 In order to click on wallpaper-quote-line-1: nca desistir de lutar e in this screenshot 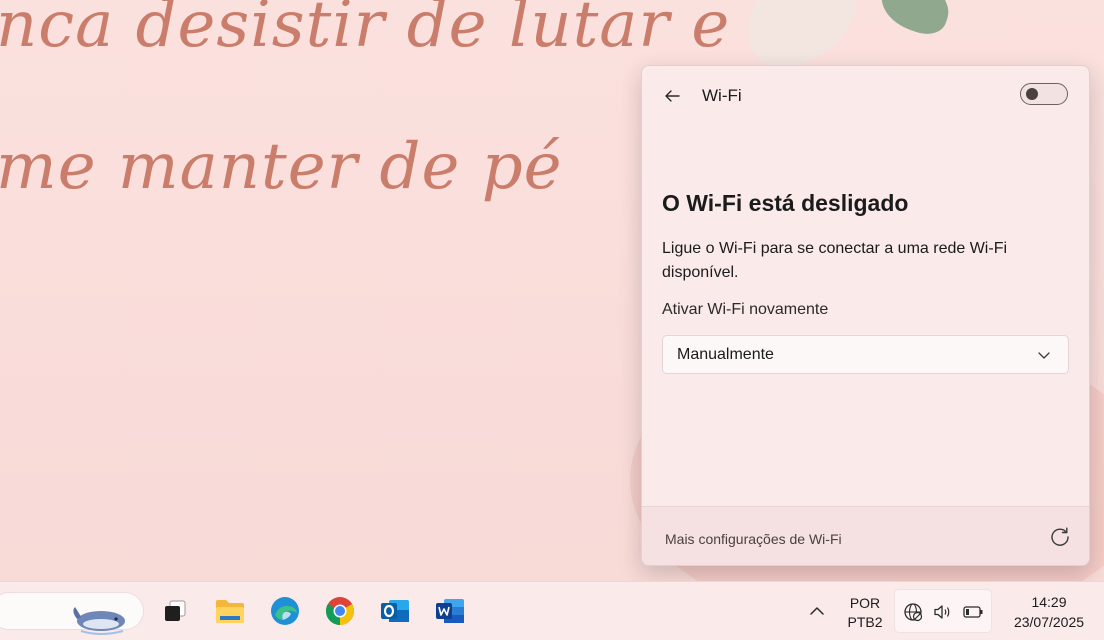, I will do `click(365, 31)`.